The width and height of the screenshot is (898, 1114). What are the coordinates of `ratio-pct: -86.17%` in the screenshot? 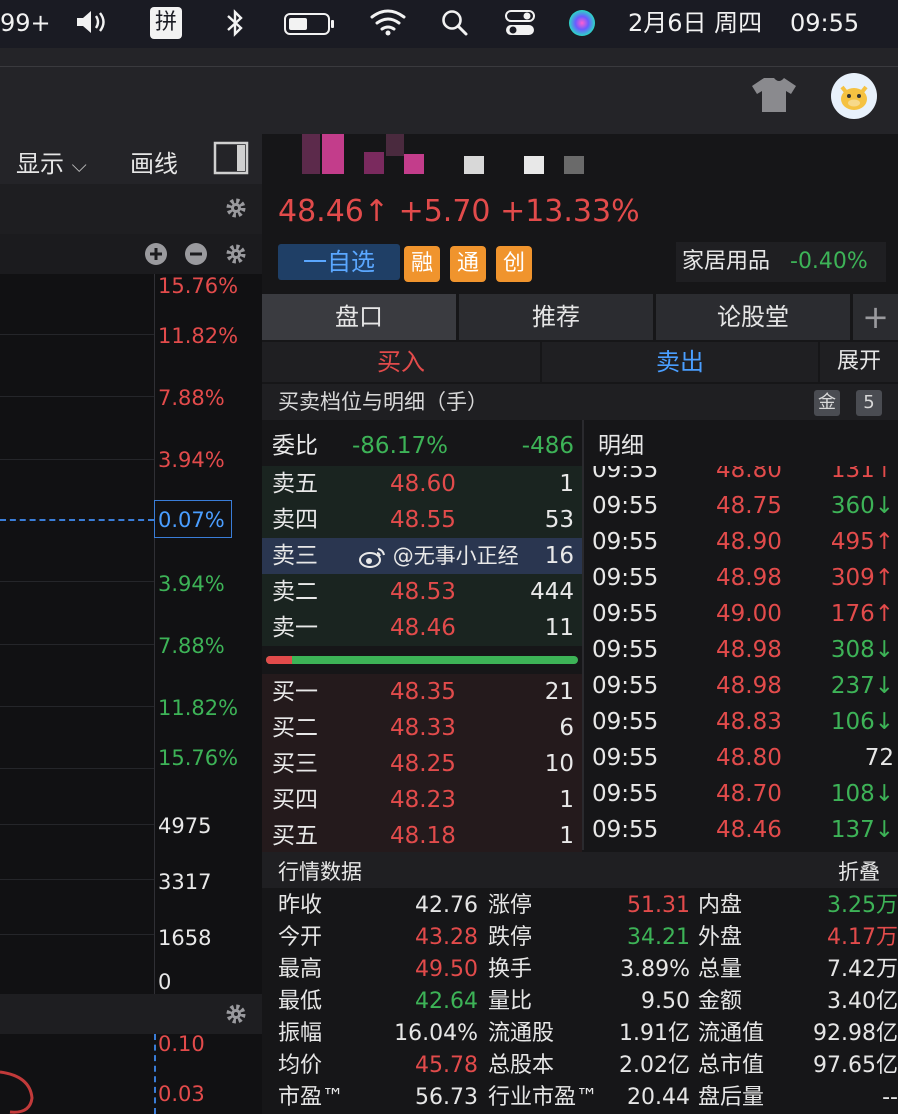 It's located at (400, 446).